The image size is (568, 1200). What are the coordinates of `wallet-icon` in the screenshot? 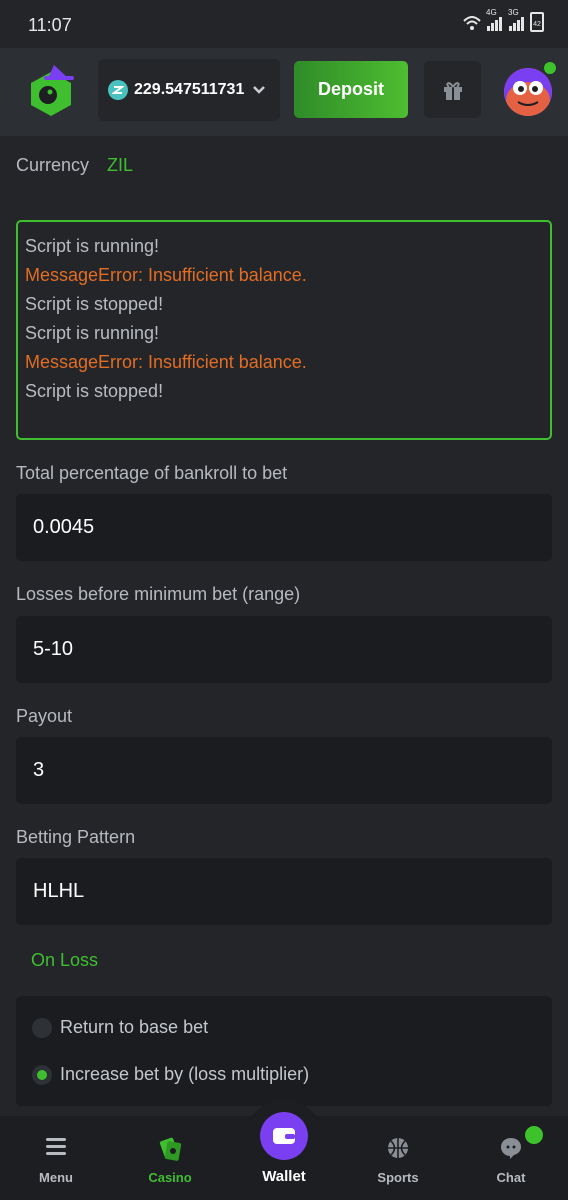 It's located at (284, 1136).